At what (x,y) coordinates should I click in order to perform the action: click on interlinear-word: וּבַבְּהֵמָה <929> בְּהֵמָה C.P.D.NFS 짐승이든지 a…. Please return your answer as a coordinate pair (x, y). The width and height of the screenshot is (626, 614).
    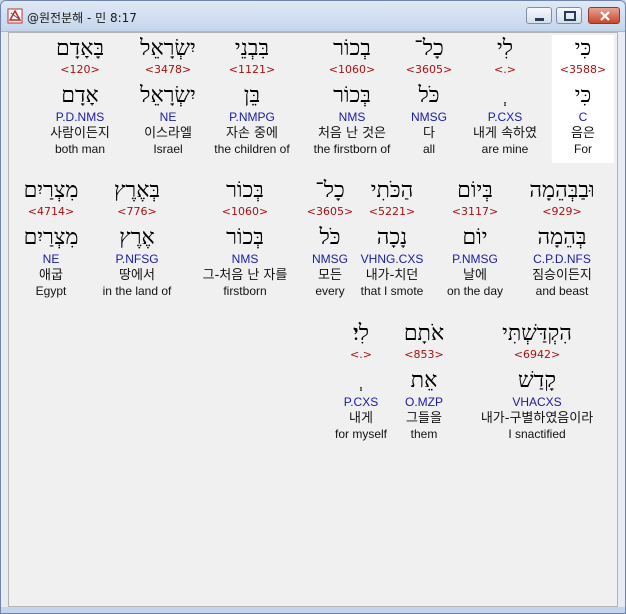
    Looking at the image, I should click on (561, 238).